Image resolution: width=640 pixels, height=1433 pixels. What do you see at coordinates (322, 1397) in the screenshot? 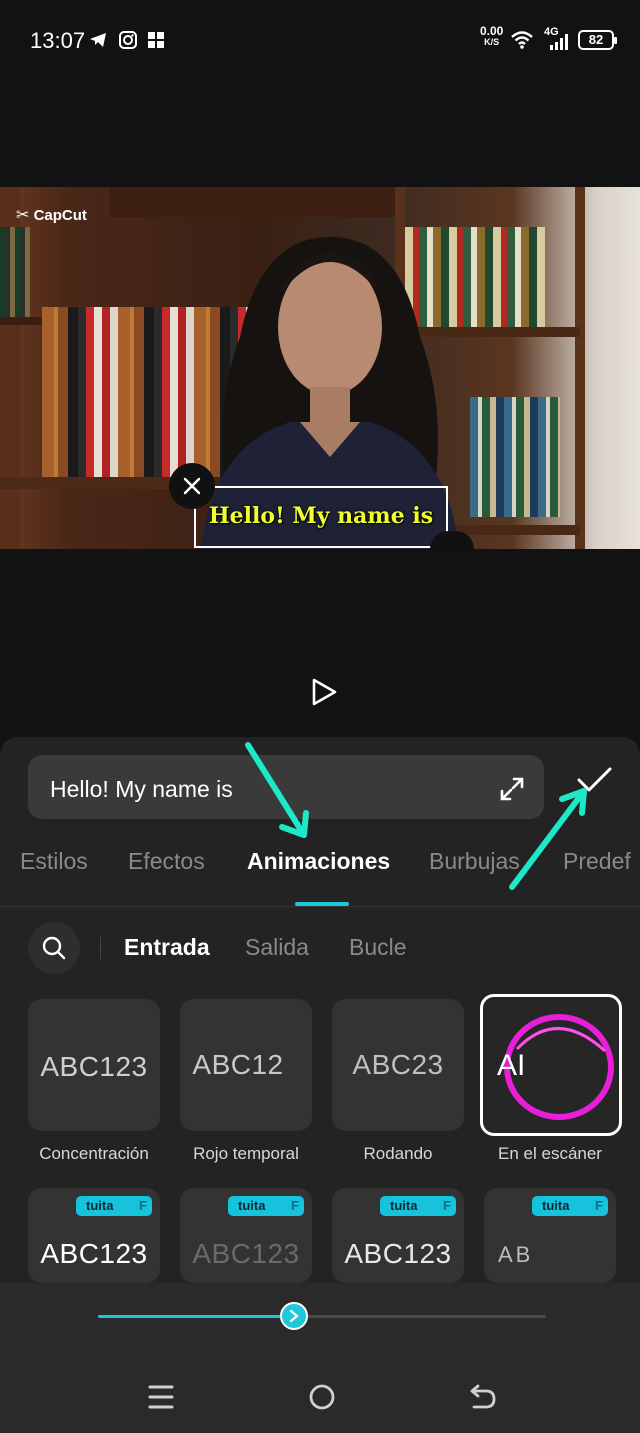
I see `home-icon` at bounding box center [322, 1397].